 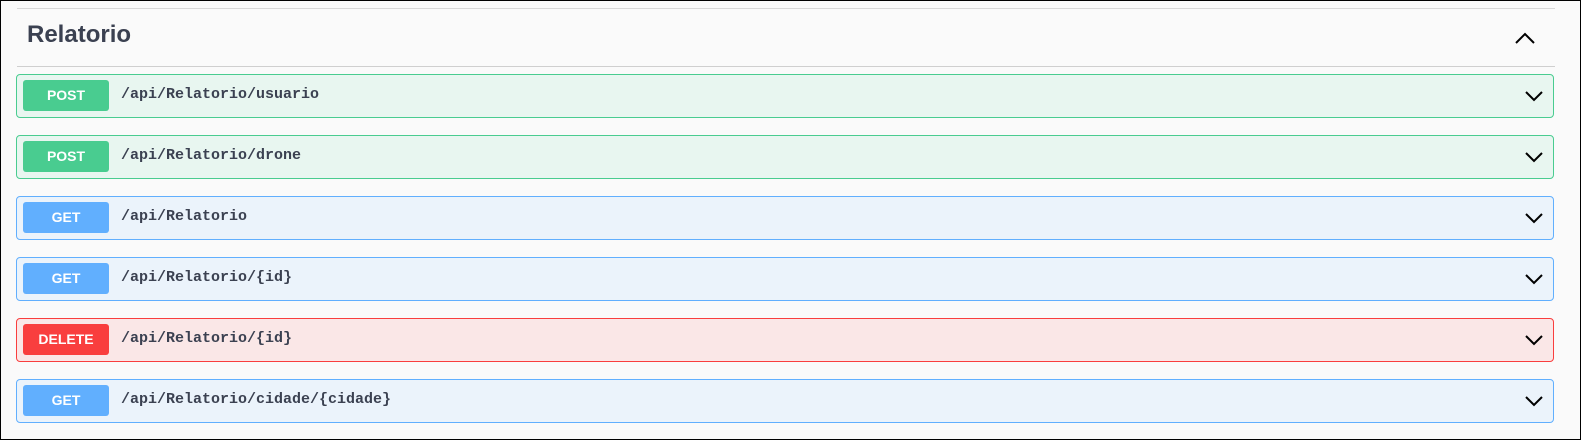 I want to click on chevron-up-icon, so click(x=1525, y=38).